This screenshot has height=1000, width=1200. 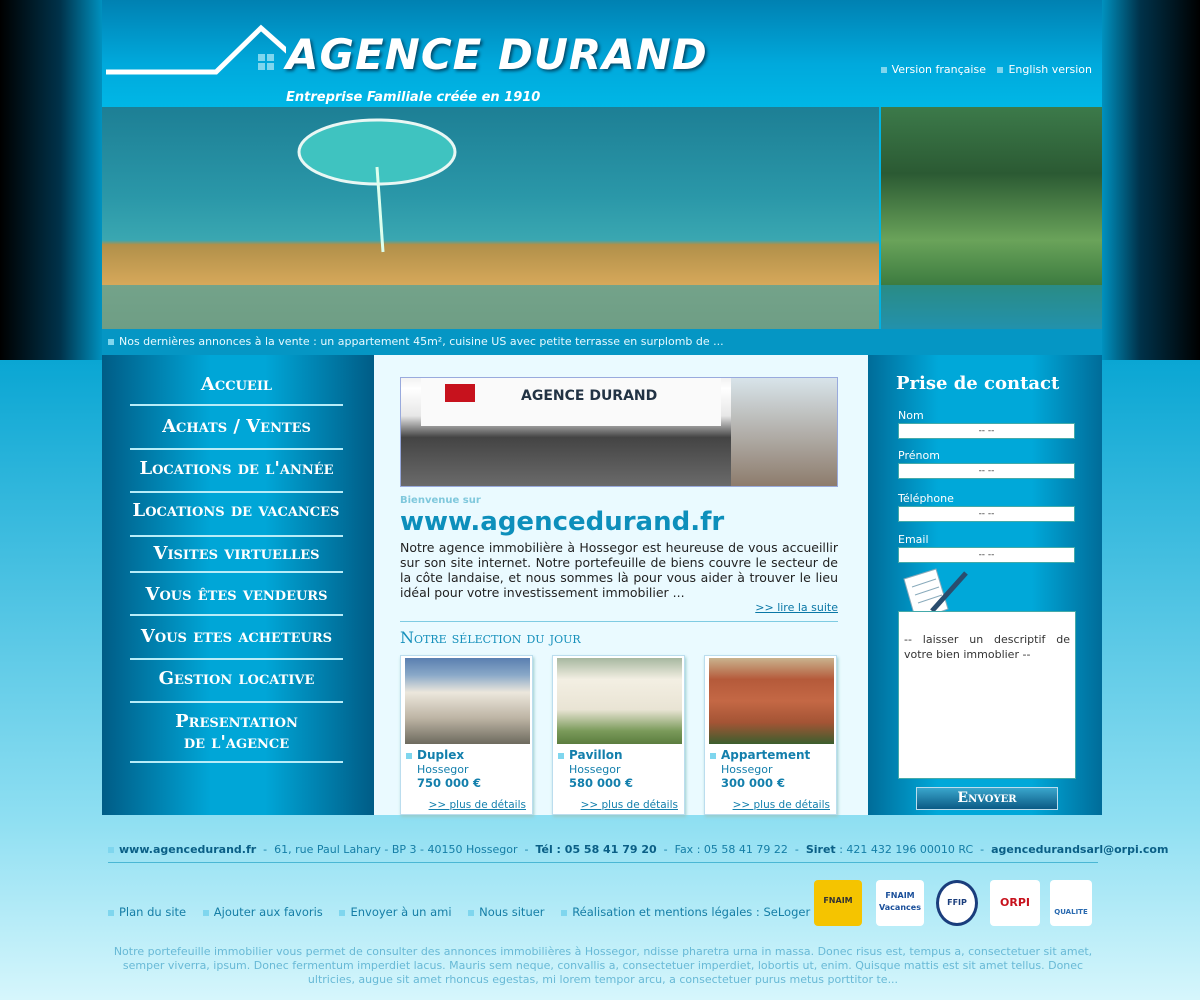 What do you see at coordinates (1050, 69) in the screenshot?
I see `lang-en-label: English version` at bounding box center [1050, 69].